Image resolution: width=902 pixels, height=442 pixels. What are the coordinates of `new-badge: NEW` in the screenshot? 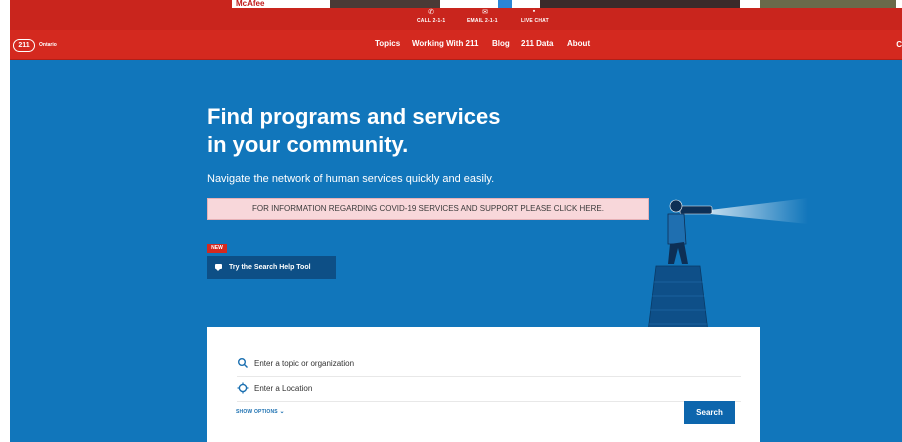 It's located at (217, 248).